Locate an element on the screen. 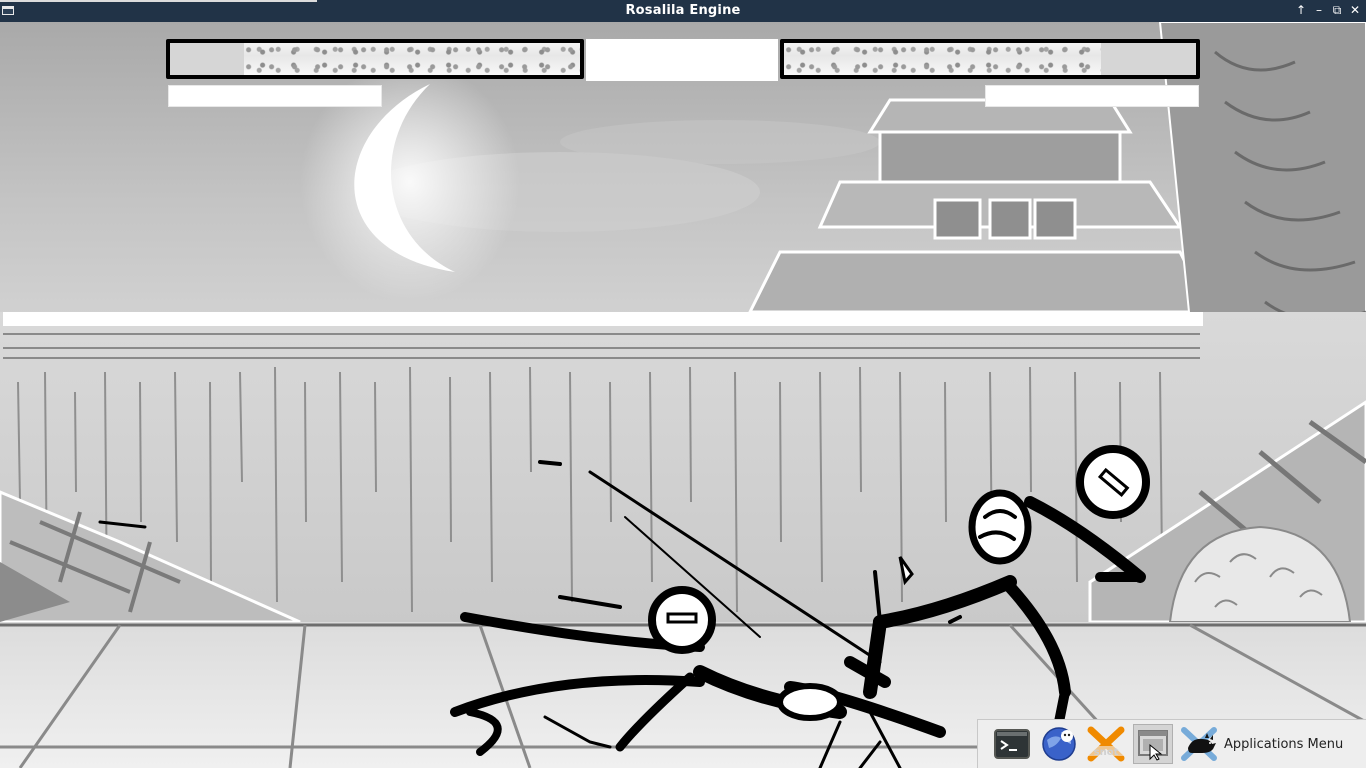  terminal-icon is located at coordinates (1012, 744).